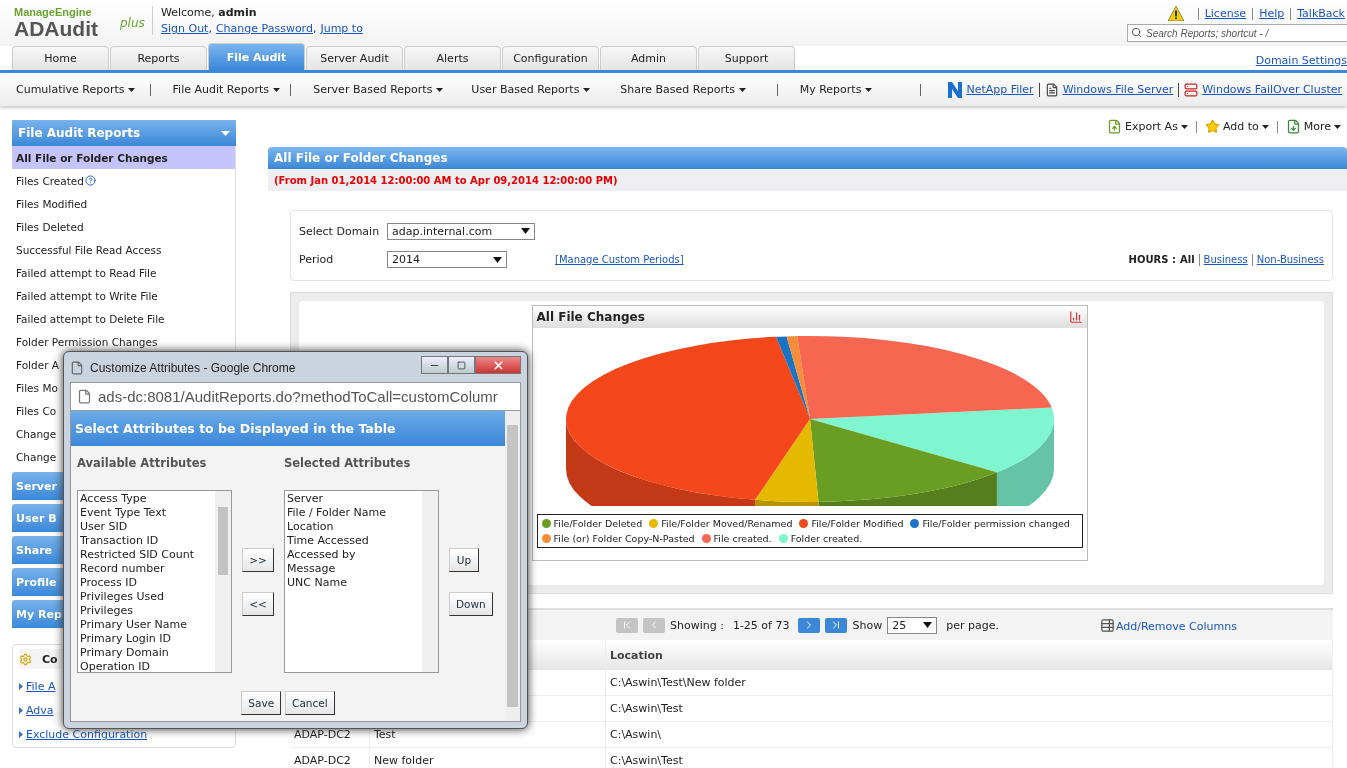 The height and width of the screenshot is (768, 1347). I want to click on nav-tab: Support, so click(746, 58).